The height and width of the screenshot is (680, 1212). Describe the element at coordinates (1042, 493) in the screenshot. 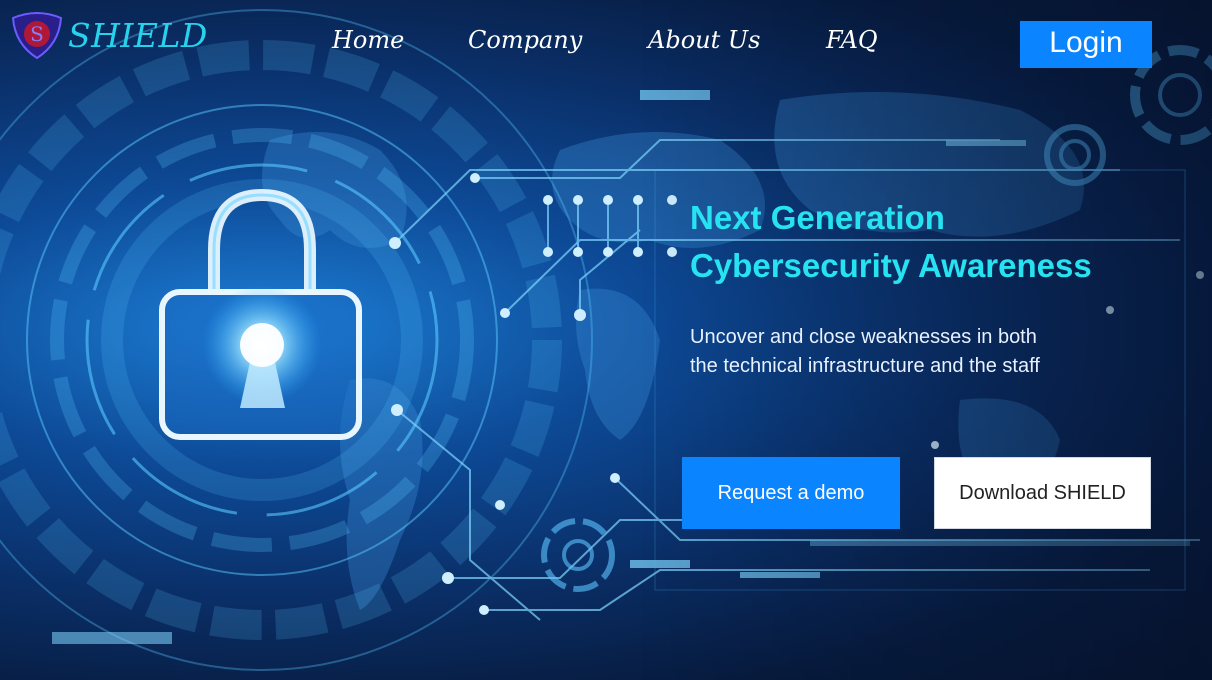

I see `download-shield-button: Download SHIELD` at that location.